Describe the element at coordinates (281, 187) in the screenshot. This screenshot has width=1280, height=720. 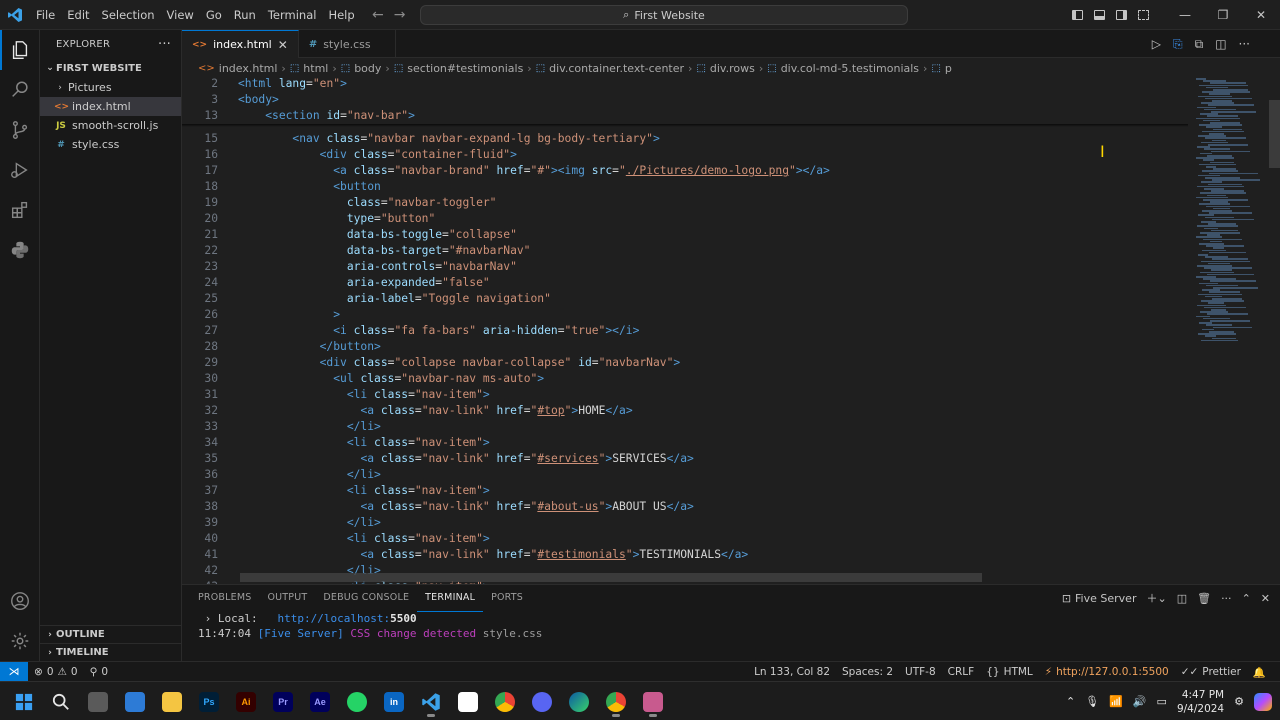
I see `code-line: 18 <button` at that location.